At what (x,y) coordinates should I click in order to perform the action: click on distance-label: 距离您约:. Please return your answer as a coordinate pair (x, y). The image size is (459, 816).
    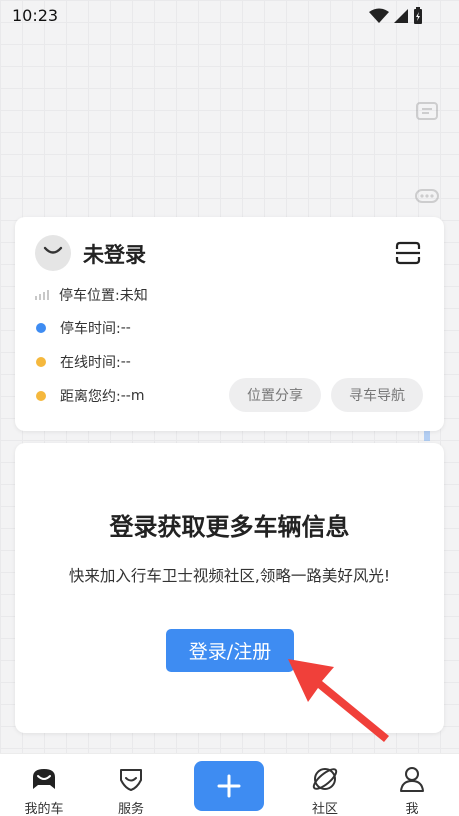
    Looking at the image, I should click on (90, 397).